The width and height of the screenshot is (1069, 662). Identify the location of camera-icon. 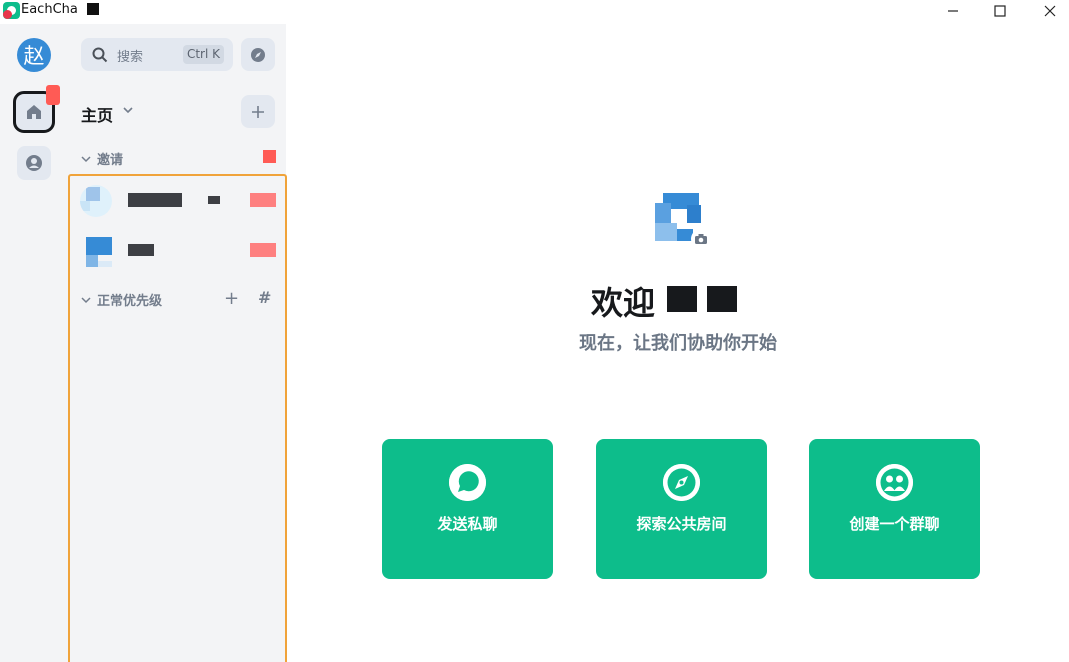
(701, 239).